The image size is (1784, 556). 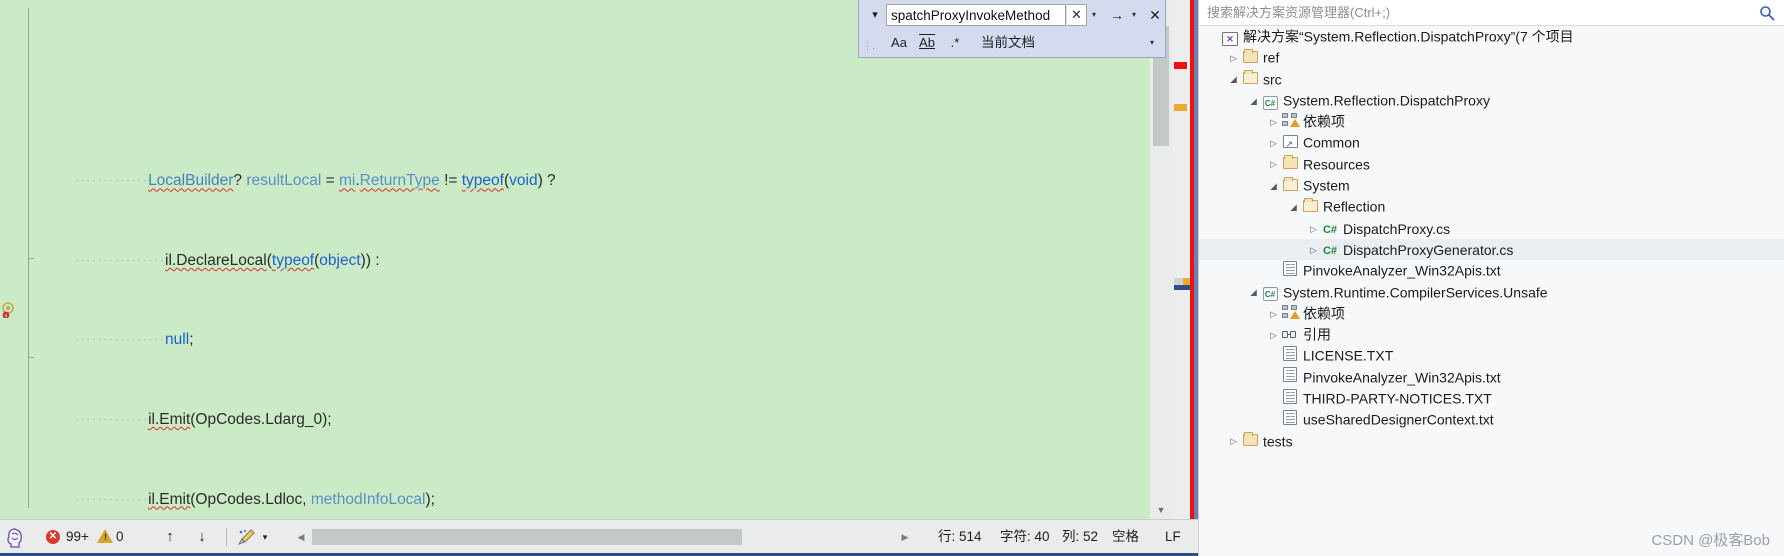 What do you see at coordinates (1008, 43) in the screenshot?
I see `find-scope-label: 当前文档` at bounding box center [1008, 43].